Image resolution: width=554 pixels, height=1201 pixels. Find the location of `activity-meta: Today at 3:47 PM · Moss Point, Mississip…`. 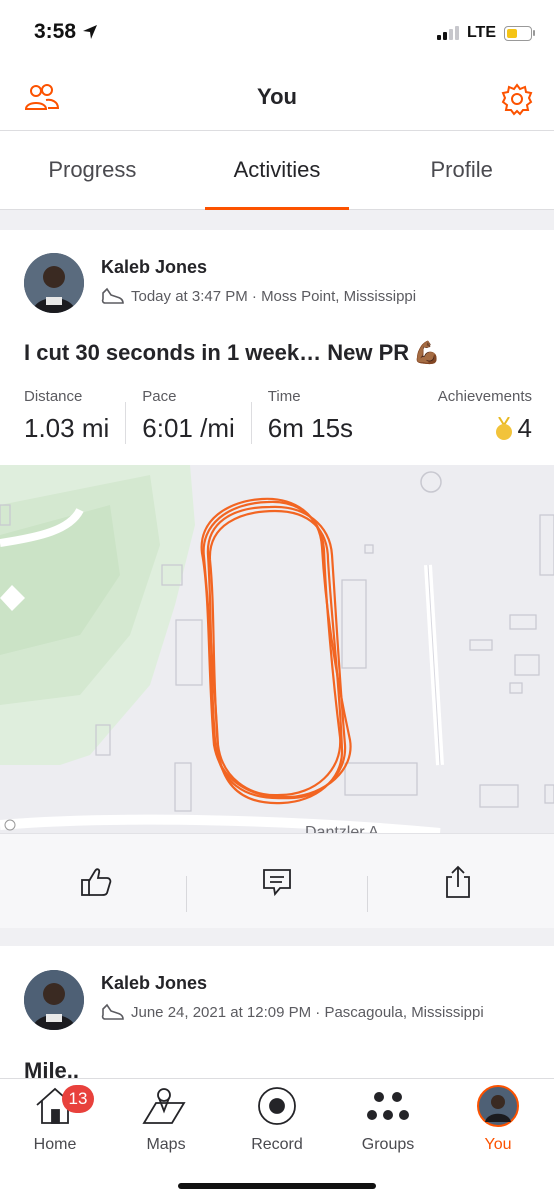

activity-meta: Today at 3:47 PM · Moss Point, Mississip… is located at coordinates (258, 296).